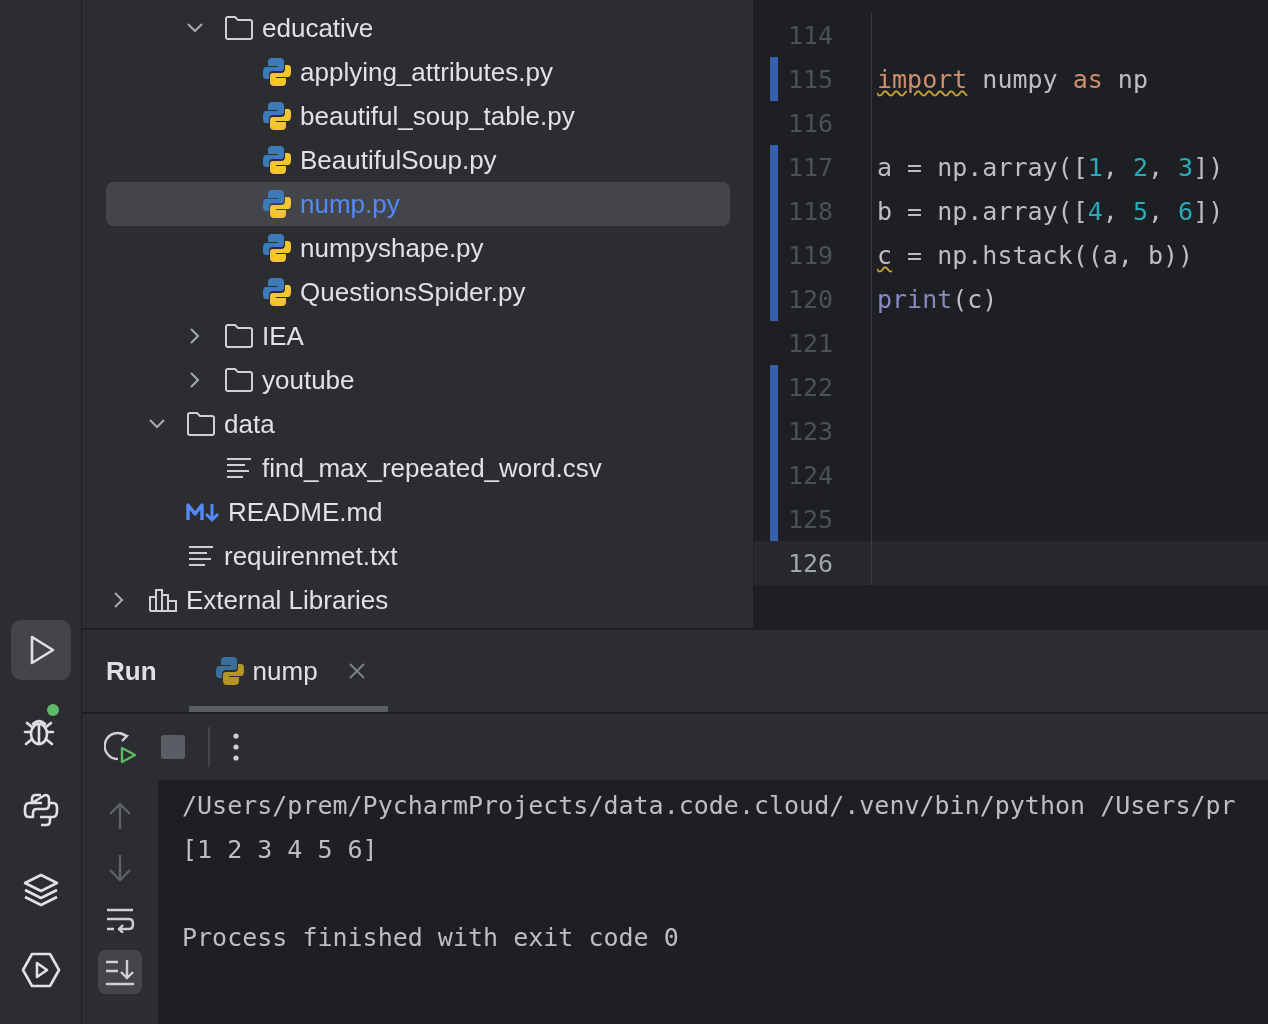 This screenshot has height=1024, width=1268. I want to click on code-line: a = np.array([1, 2, 3]), so click(1050, 167).